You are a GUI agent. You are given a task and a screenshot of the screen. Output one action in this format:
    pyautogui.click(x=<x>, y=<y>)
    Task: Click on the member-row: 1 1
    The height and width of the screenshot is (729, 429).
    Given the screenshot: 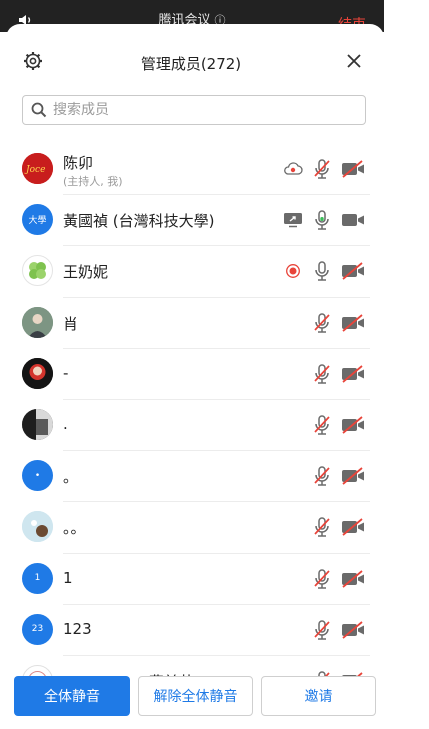 What is the action you would take?
    pyautogui.click(x=195, y=579)
    